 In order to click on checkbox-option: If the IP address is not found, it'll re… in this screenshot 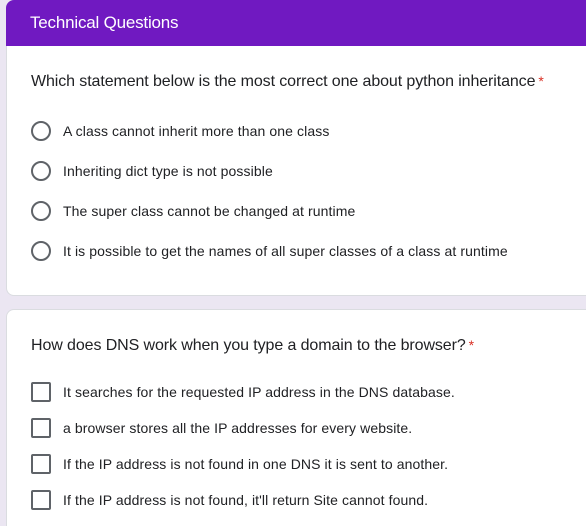, I will do `click(229, 500)`.